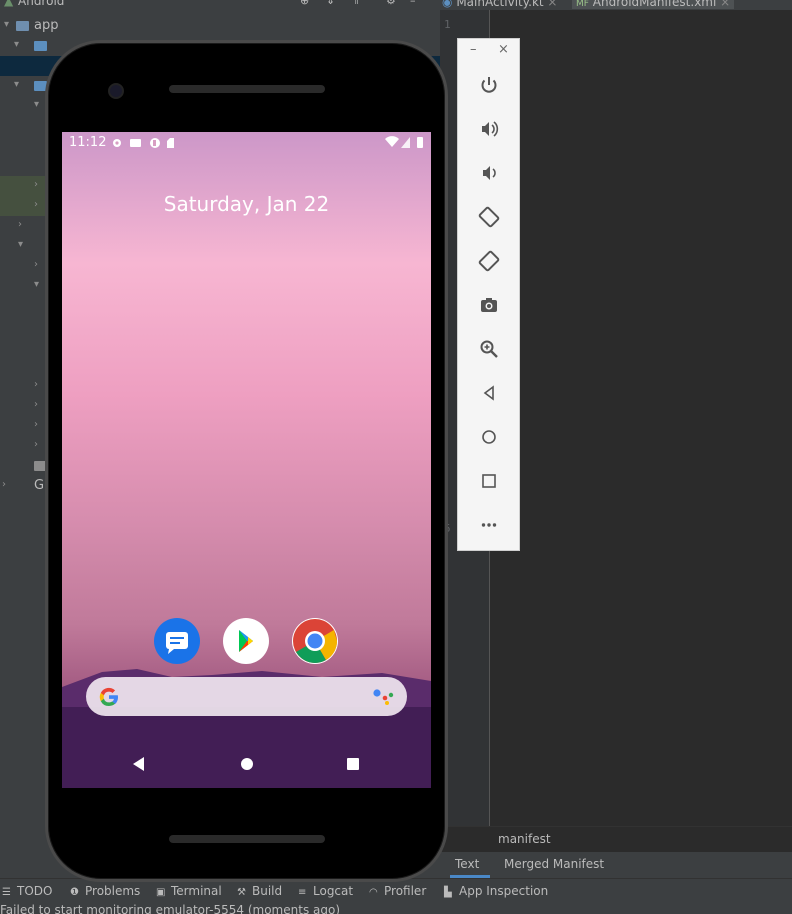 The width and height of the screenshot is (792, 914). Describe the element at coordinates (499, 4) in the screenshot. I see `tab-main-activity: ◉ MainActivity.kt ×` at that location.